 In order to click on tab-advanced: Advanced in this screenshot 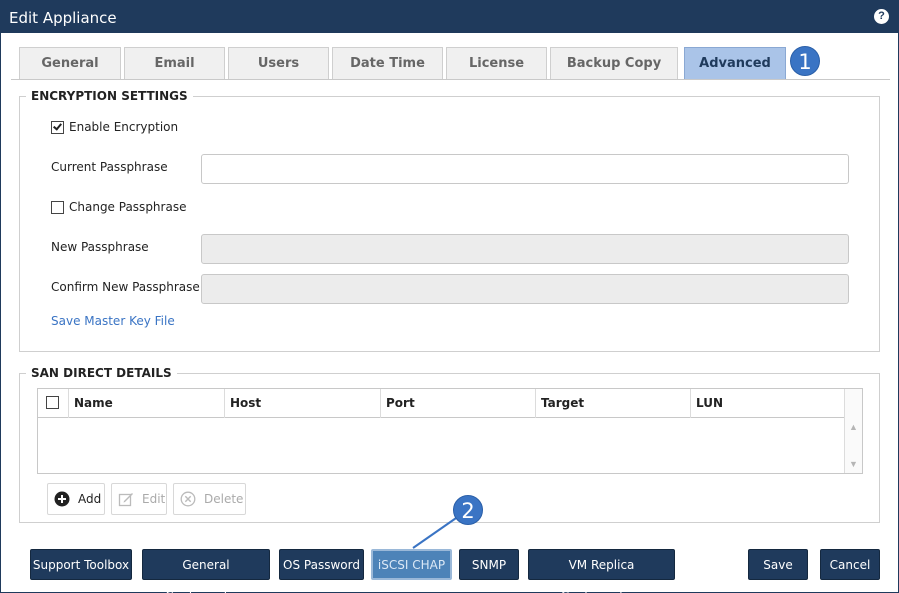, I will do `click(735, 63)`.